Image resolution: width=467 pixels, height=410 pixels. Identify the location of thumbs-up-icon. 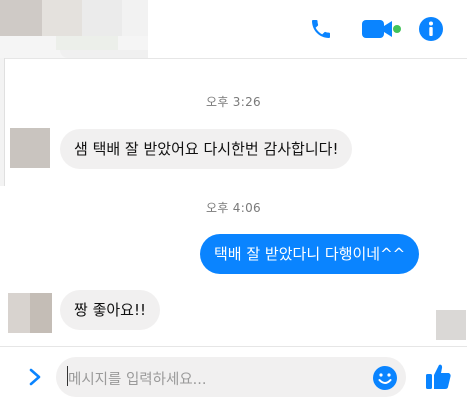
(438, 377).